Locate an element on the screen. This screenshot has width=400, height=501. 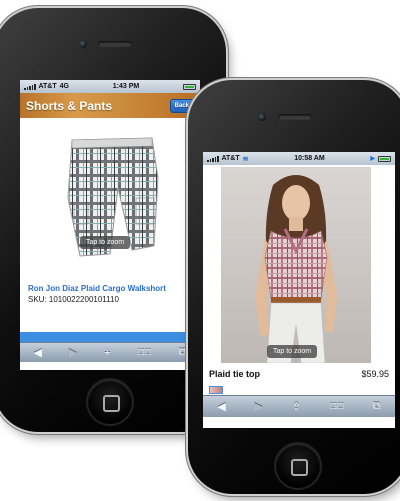
play-indicator-icon: ▶ is located at coordinates (372, 159).